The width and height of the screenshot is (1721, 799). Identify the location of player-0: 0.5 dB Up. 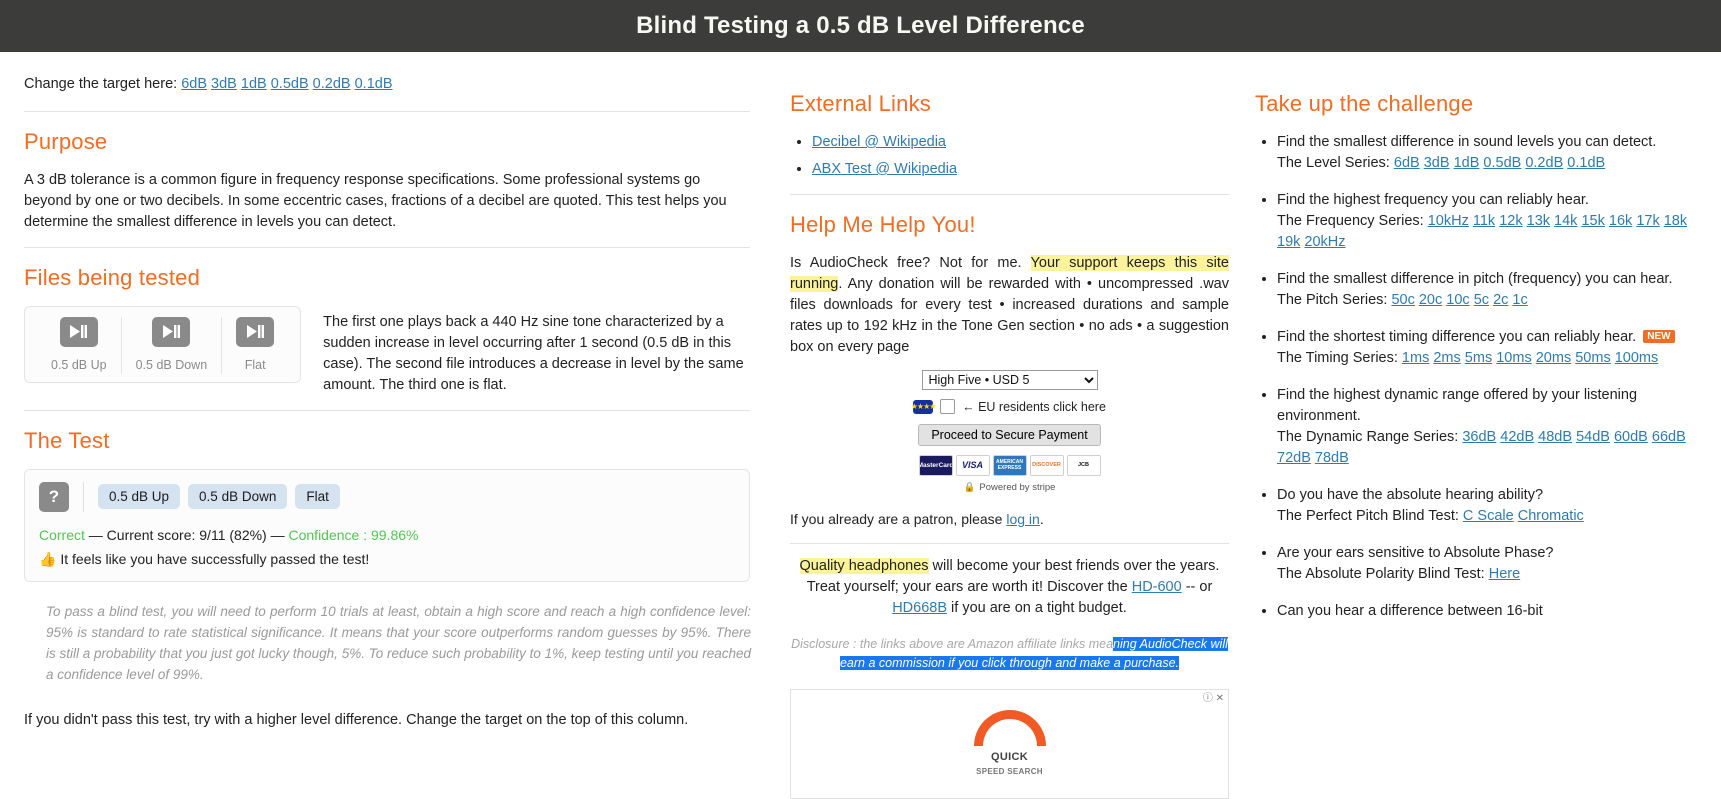
(79, 345).